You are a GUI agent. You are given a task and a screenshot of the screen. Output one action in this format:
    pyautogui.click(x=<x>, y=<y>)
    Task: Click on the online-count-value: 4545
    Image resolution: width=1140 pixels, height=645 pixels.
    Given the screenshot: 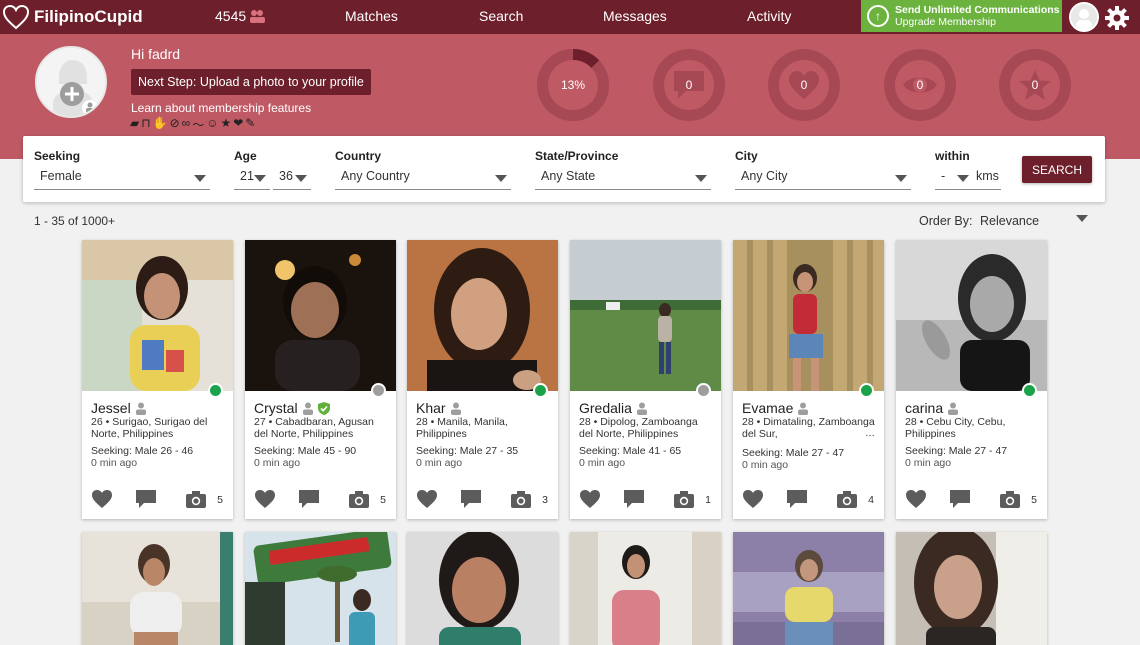 What is the action you would take?
    pyautogui.click(x=231, y=16)
    